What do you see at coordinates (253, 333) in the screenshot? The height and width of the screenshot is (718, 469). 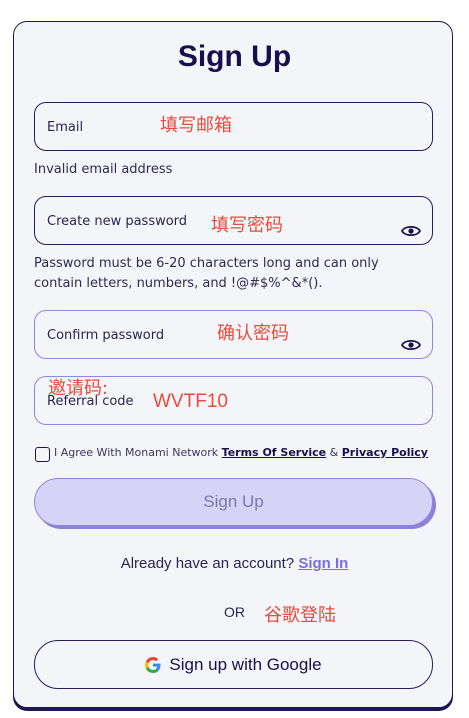 I see `confirm-annotation: 确认密码` at bounding box center [253, 333].